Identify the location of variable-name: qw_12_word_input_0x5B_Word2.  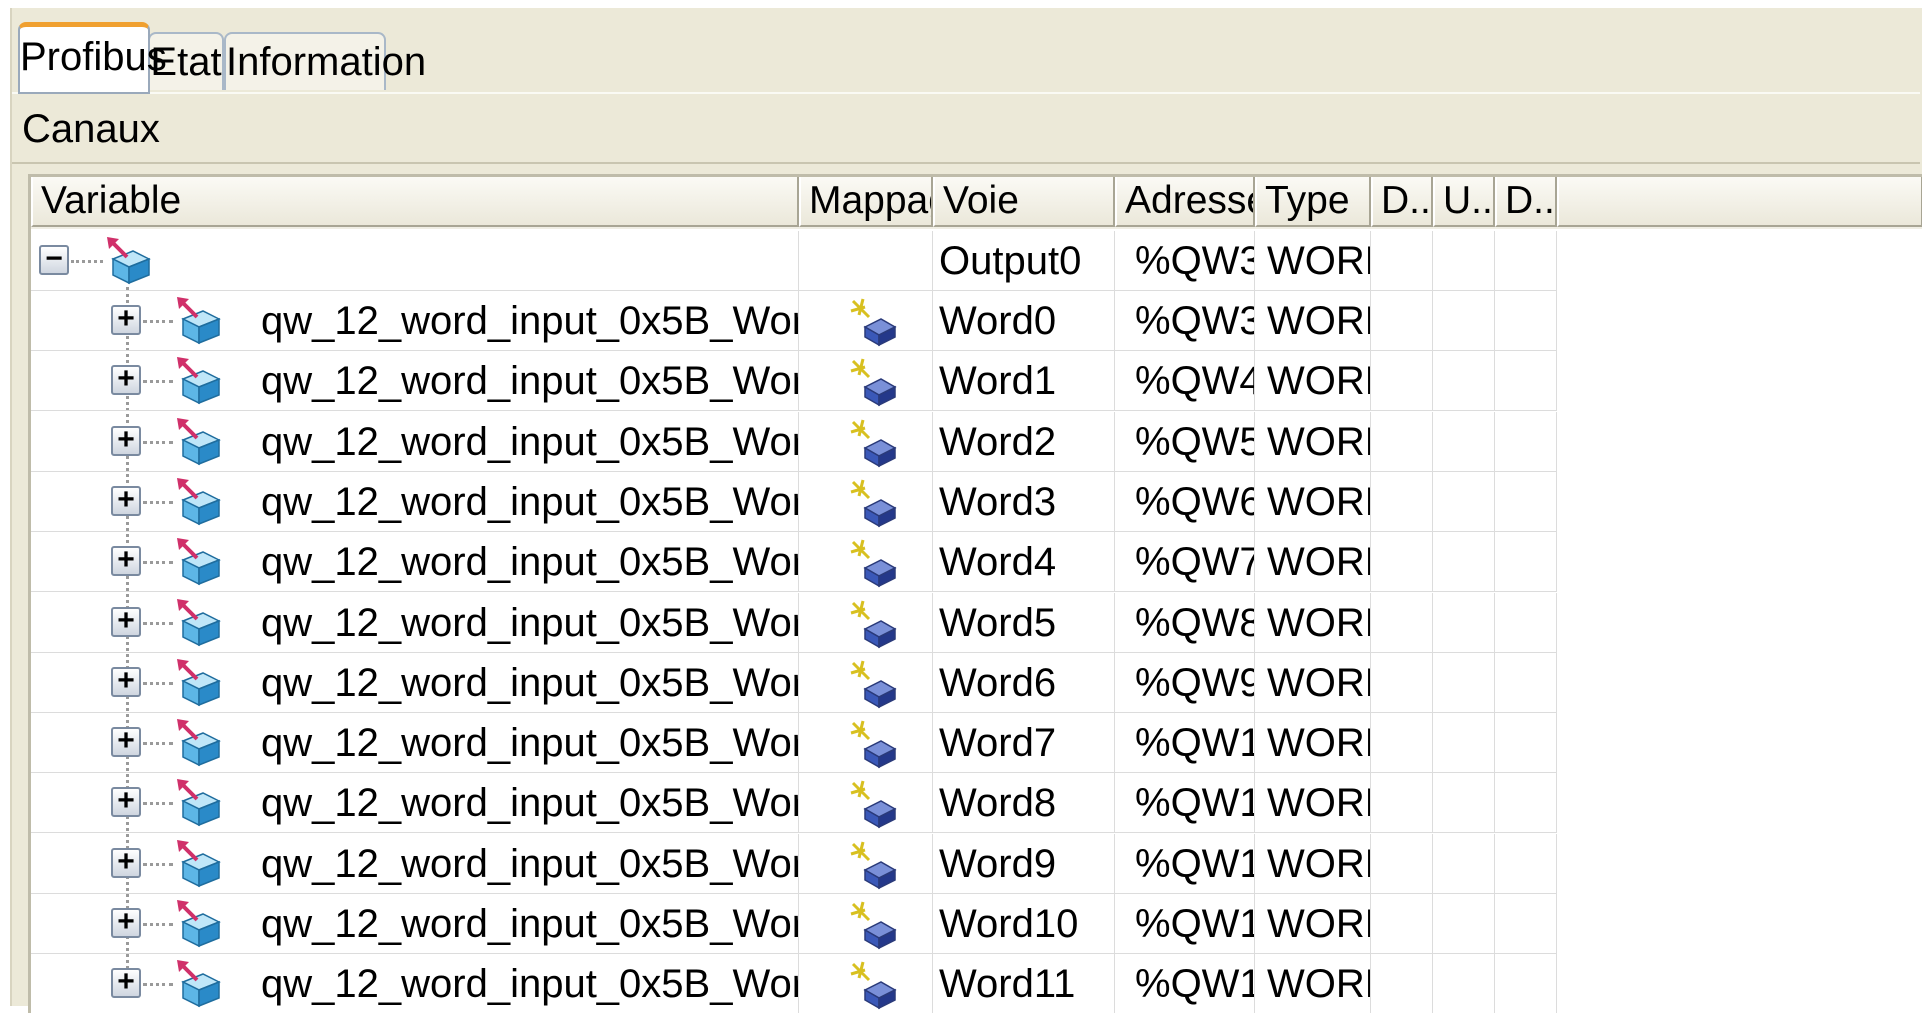
(529, 441).